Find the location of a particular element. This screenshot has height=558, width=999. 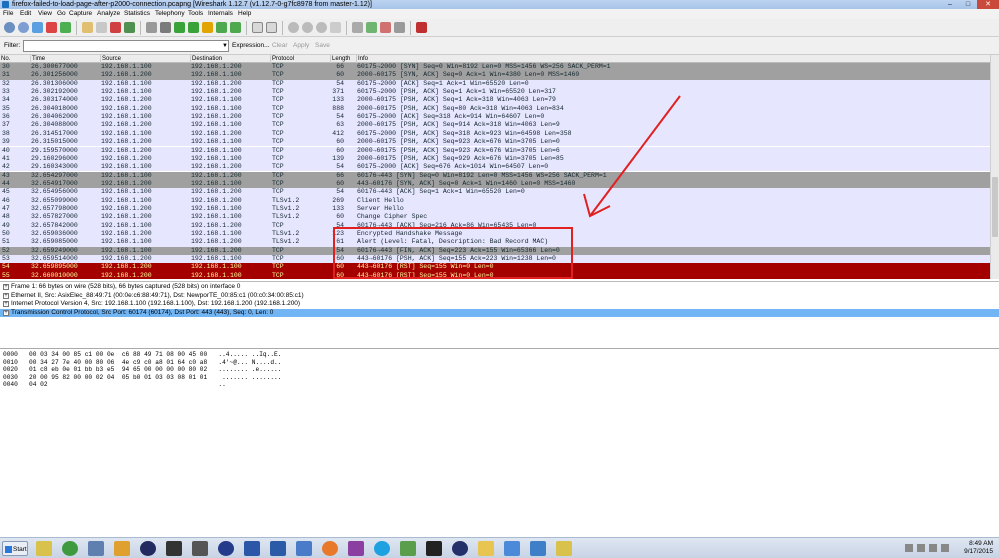

apply-button: Apply is located at coordinates (301, 45).